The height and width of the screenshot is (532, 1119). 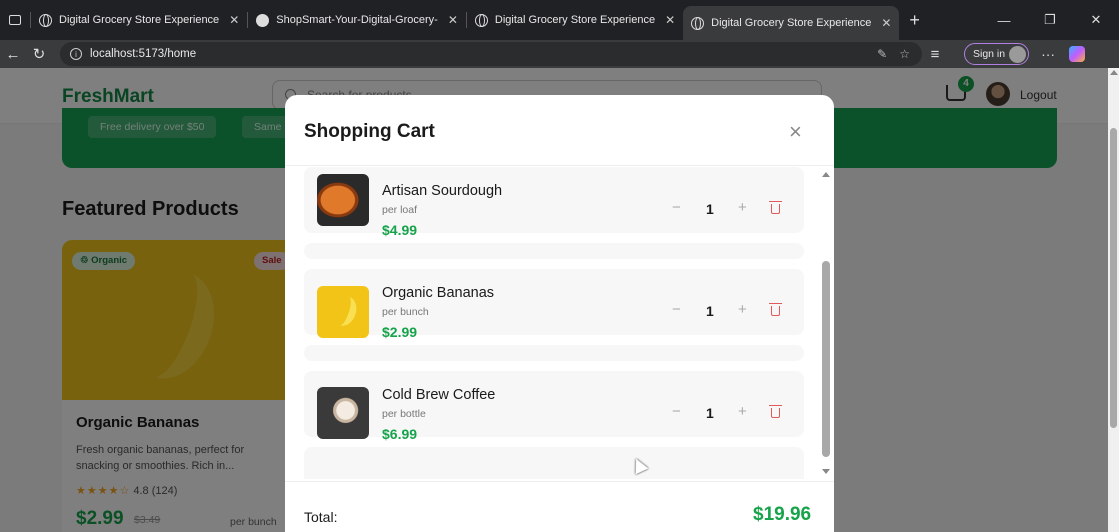 I want to click on item-unit: per loaf, so click(x=400, y=210).